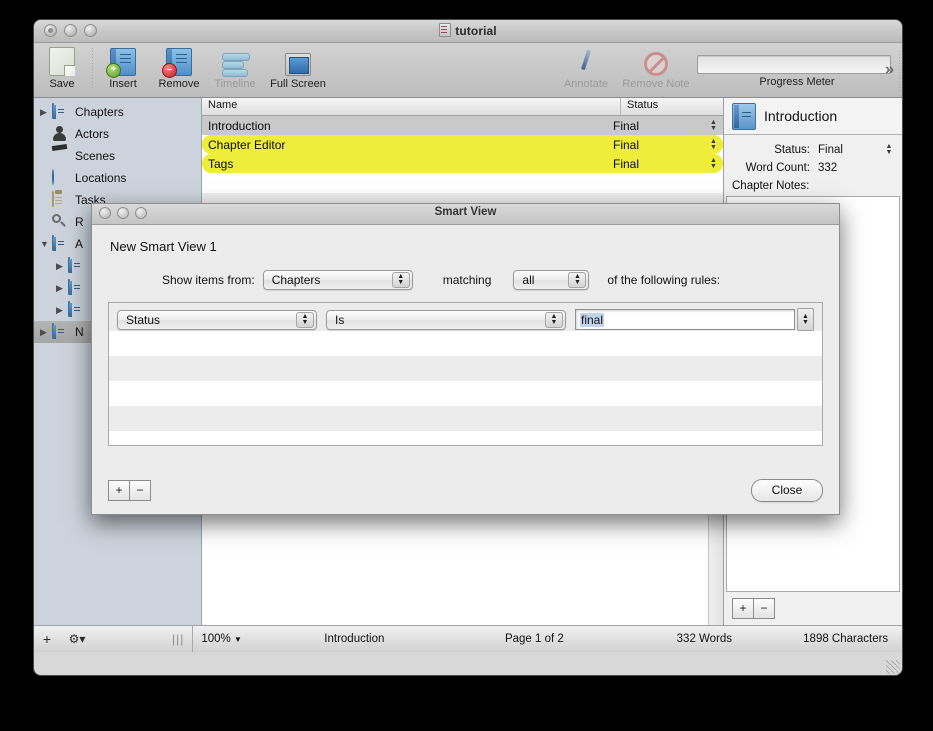 The height and width of the screenshot is (731, 933). What do you see at coordinates (586, 66) in the screenshot?
I see `toolbar-annotate: Annotate` at bounding box center [586, 66].